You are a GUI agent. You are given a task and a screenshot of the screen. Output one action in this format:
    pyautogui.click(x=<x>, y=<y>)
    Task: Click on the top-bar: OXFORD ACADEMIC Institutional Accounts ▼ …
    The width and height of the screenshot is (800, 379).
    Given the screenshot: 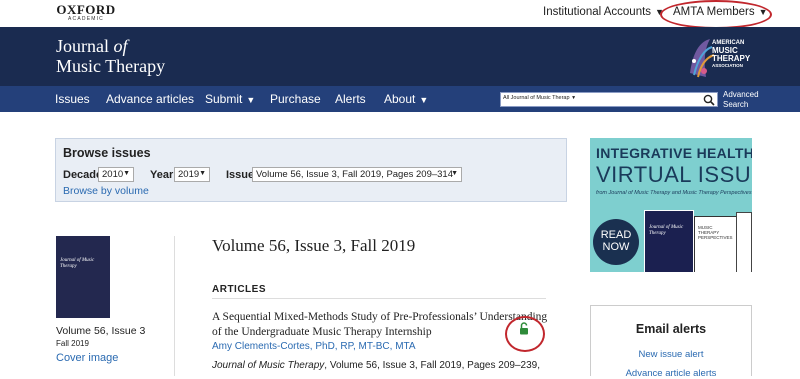 What is the action you would take?
    pyautogui.click(x=400, y=14)
    